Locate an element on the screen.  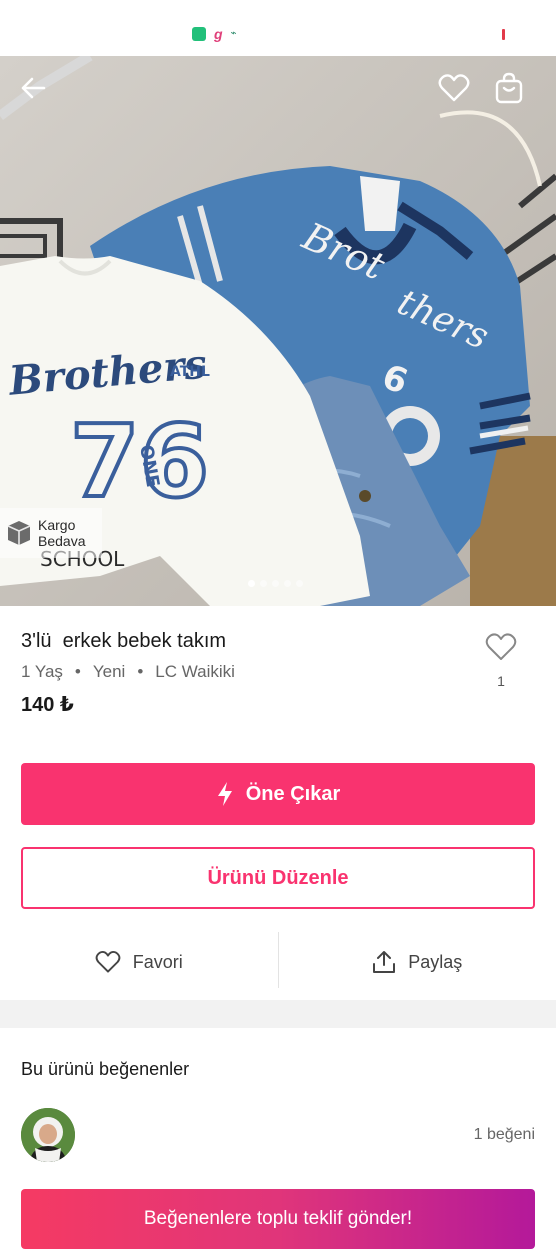
product-condition: Yeni is located at coordinates (109, 672).